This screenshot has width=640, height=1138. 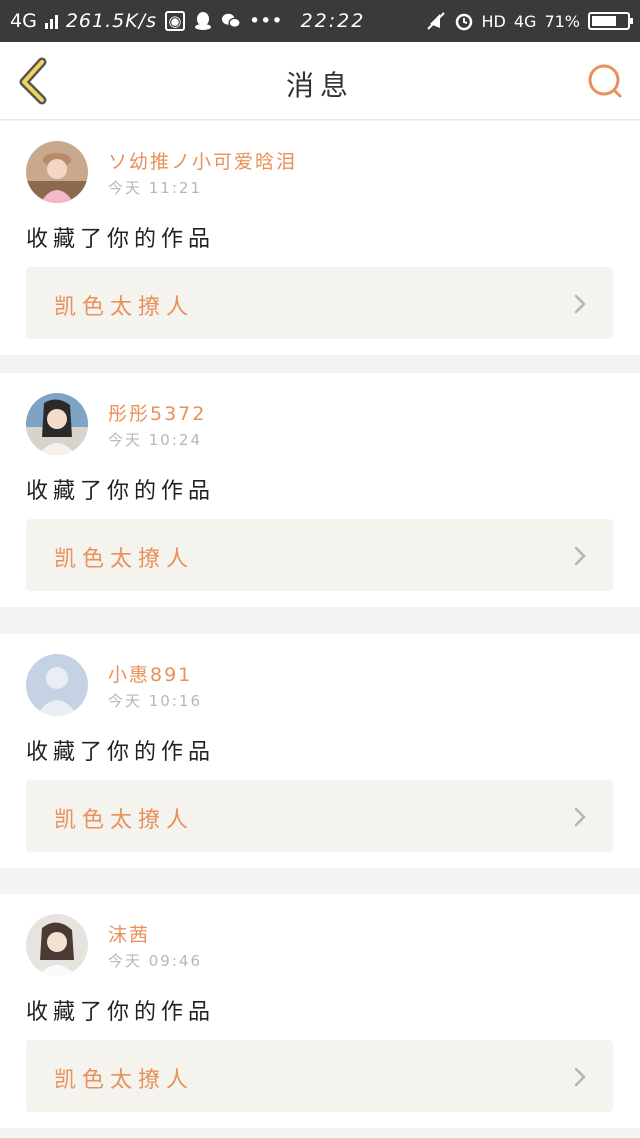 I want to click on message-time: 今天 11:21, so click(x=155, y=188).